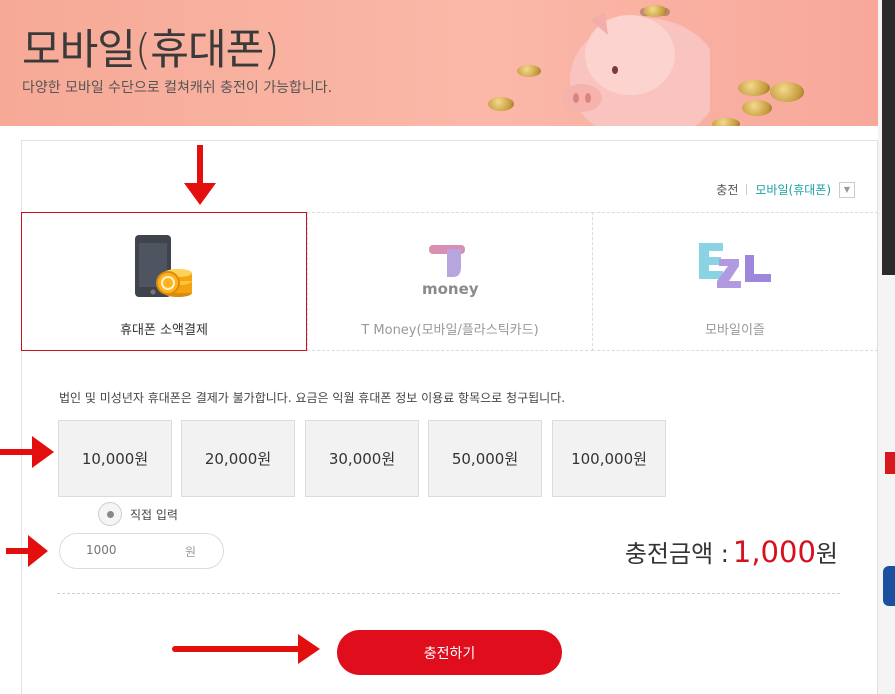 This screenshot has height=694, width=895. I want to click on tmoney-logo: money, so click(450, 271).